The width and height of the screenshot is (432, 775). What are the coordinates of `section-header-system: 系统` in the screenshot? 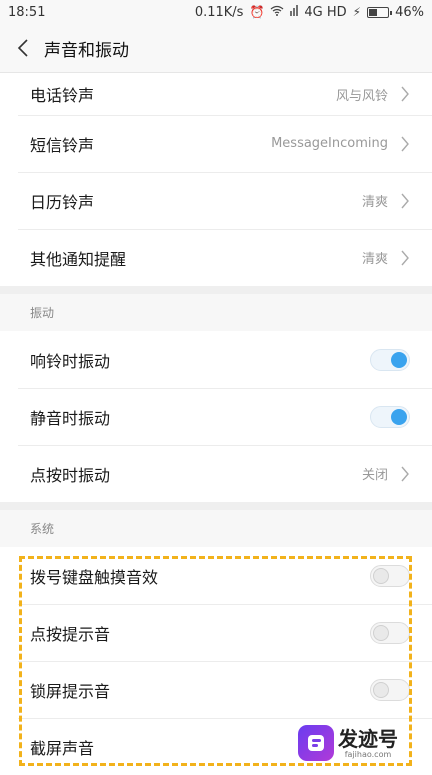 It's located at (216, 528).